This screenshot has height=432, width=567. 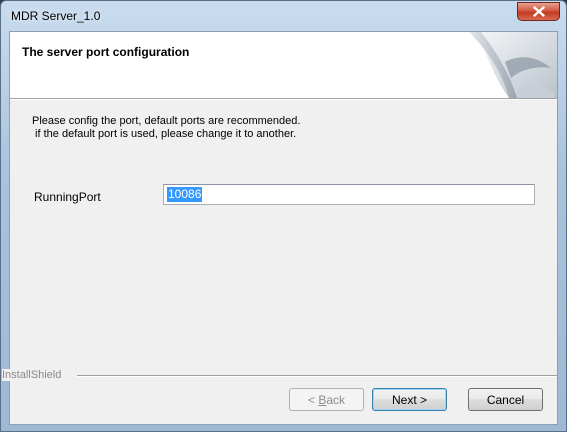 I want to click on back-button: < Back, so click(x=326, y=399).